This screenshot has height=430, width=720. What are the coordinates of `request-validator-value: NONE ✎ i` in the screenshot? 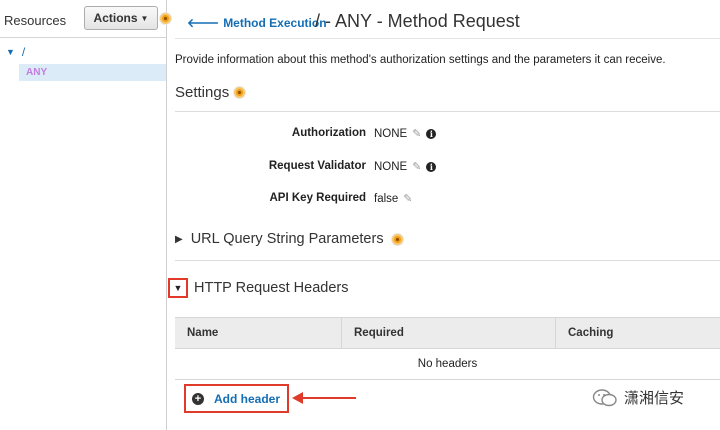 It's located at (405, 166).